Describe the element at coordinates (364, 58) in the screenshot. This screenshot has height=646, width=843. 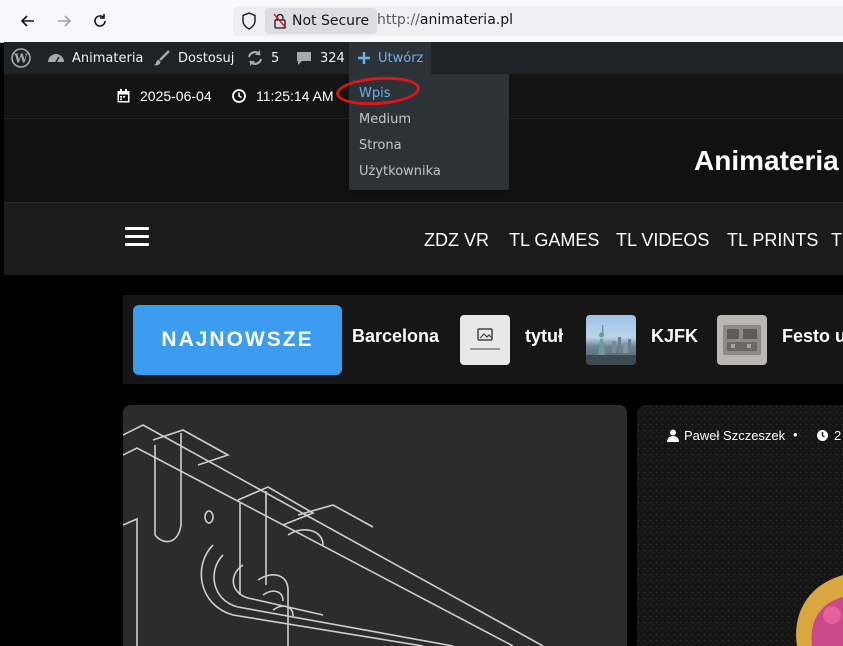
I see `plus-icon` at that location.